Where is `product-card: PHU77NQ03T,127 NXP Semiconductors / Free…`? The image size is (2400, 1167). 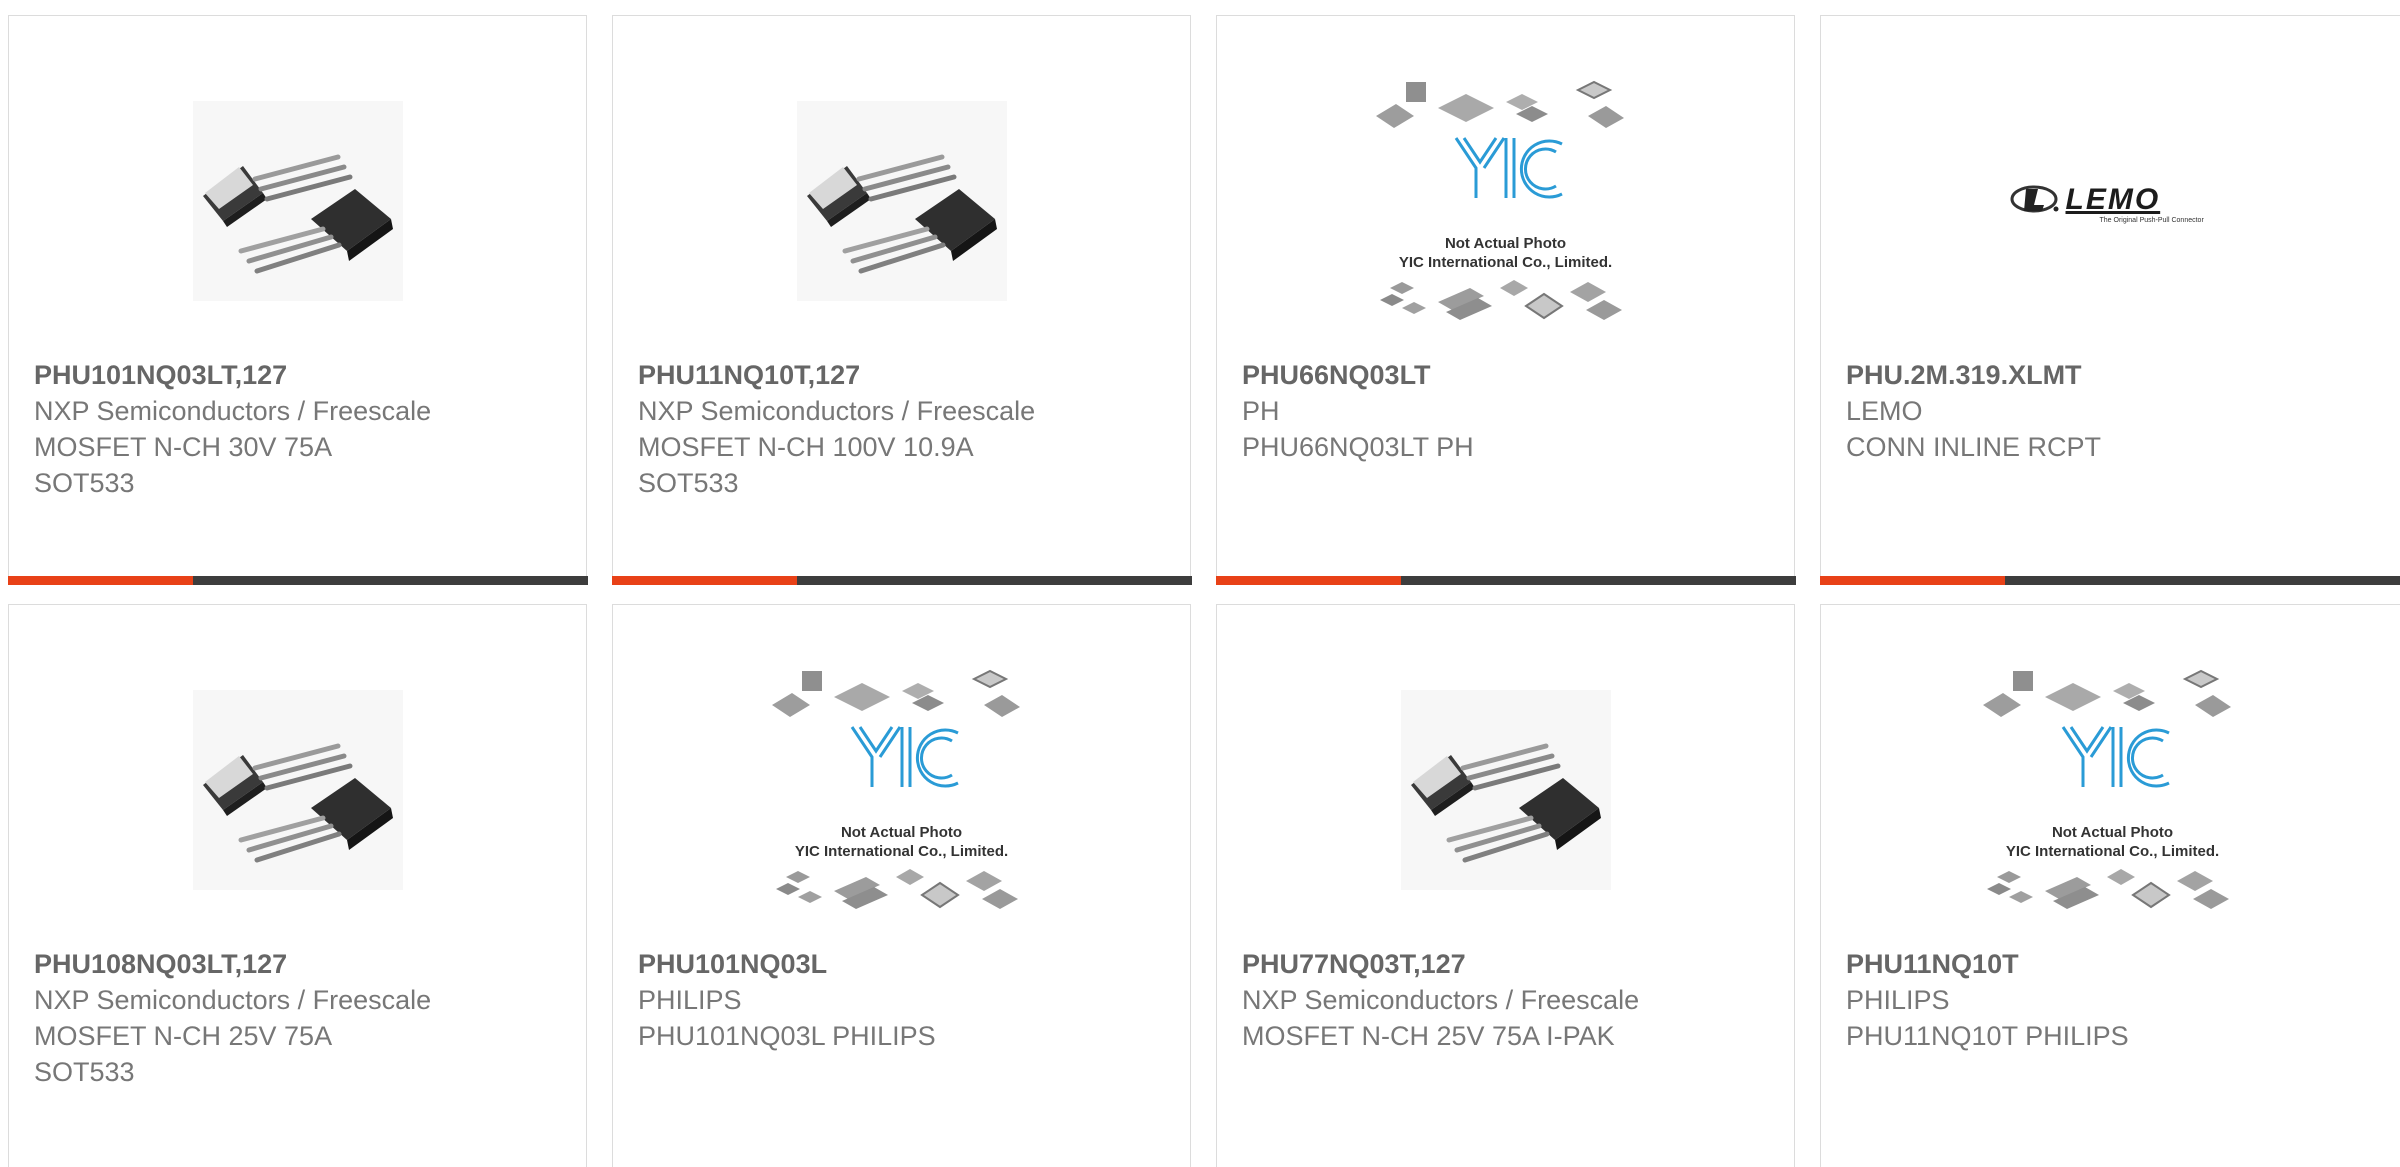 product-card: PHU77NQ03T,127 NXP Semiconductors / Free… is located at coordinates (1505, 885).